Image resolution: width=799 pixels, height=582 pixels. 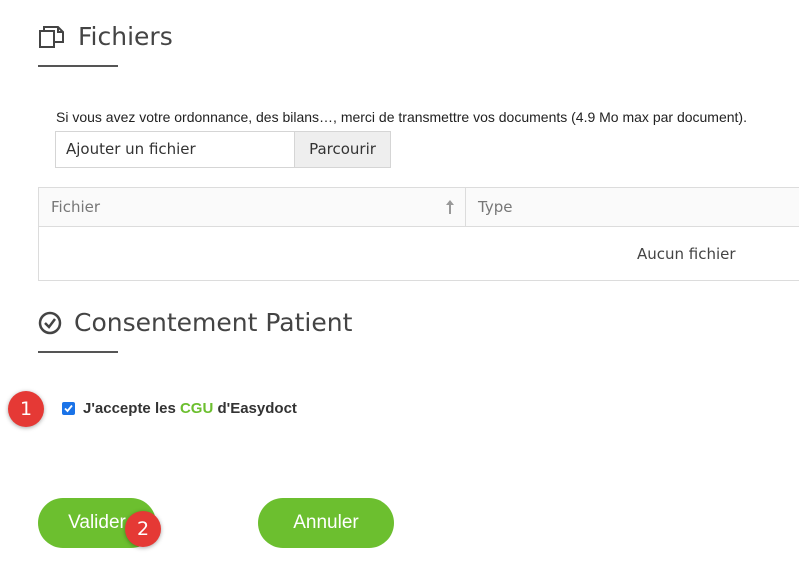 I want to click on column-header-type: Type, so click(x=632, y=207).